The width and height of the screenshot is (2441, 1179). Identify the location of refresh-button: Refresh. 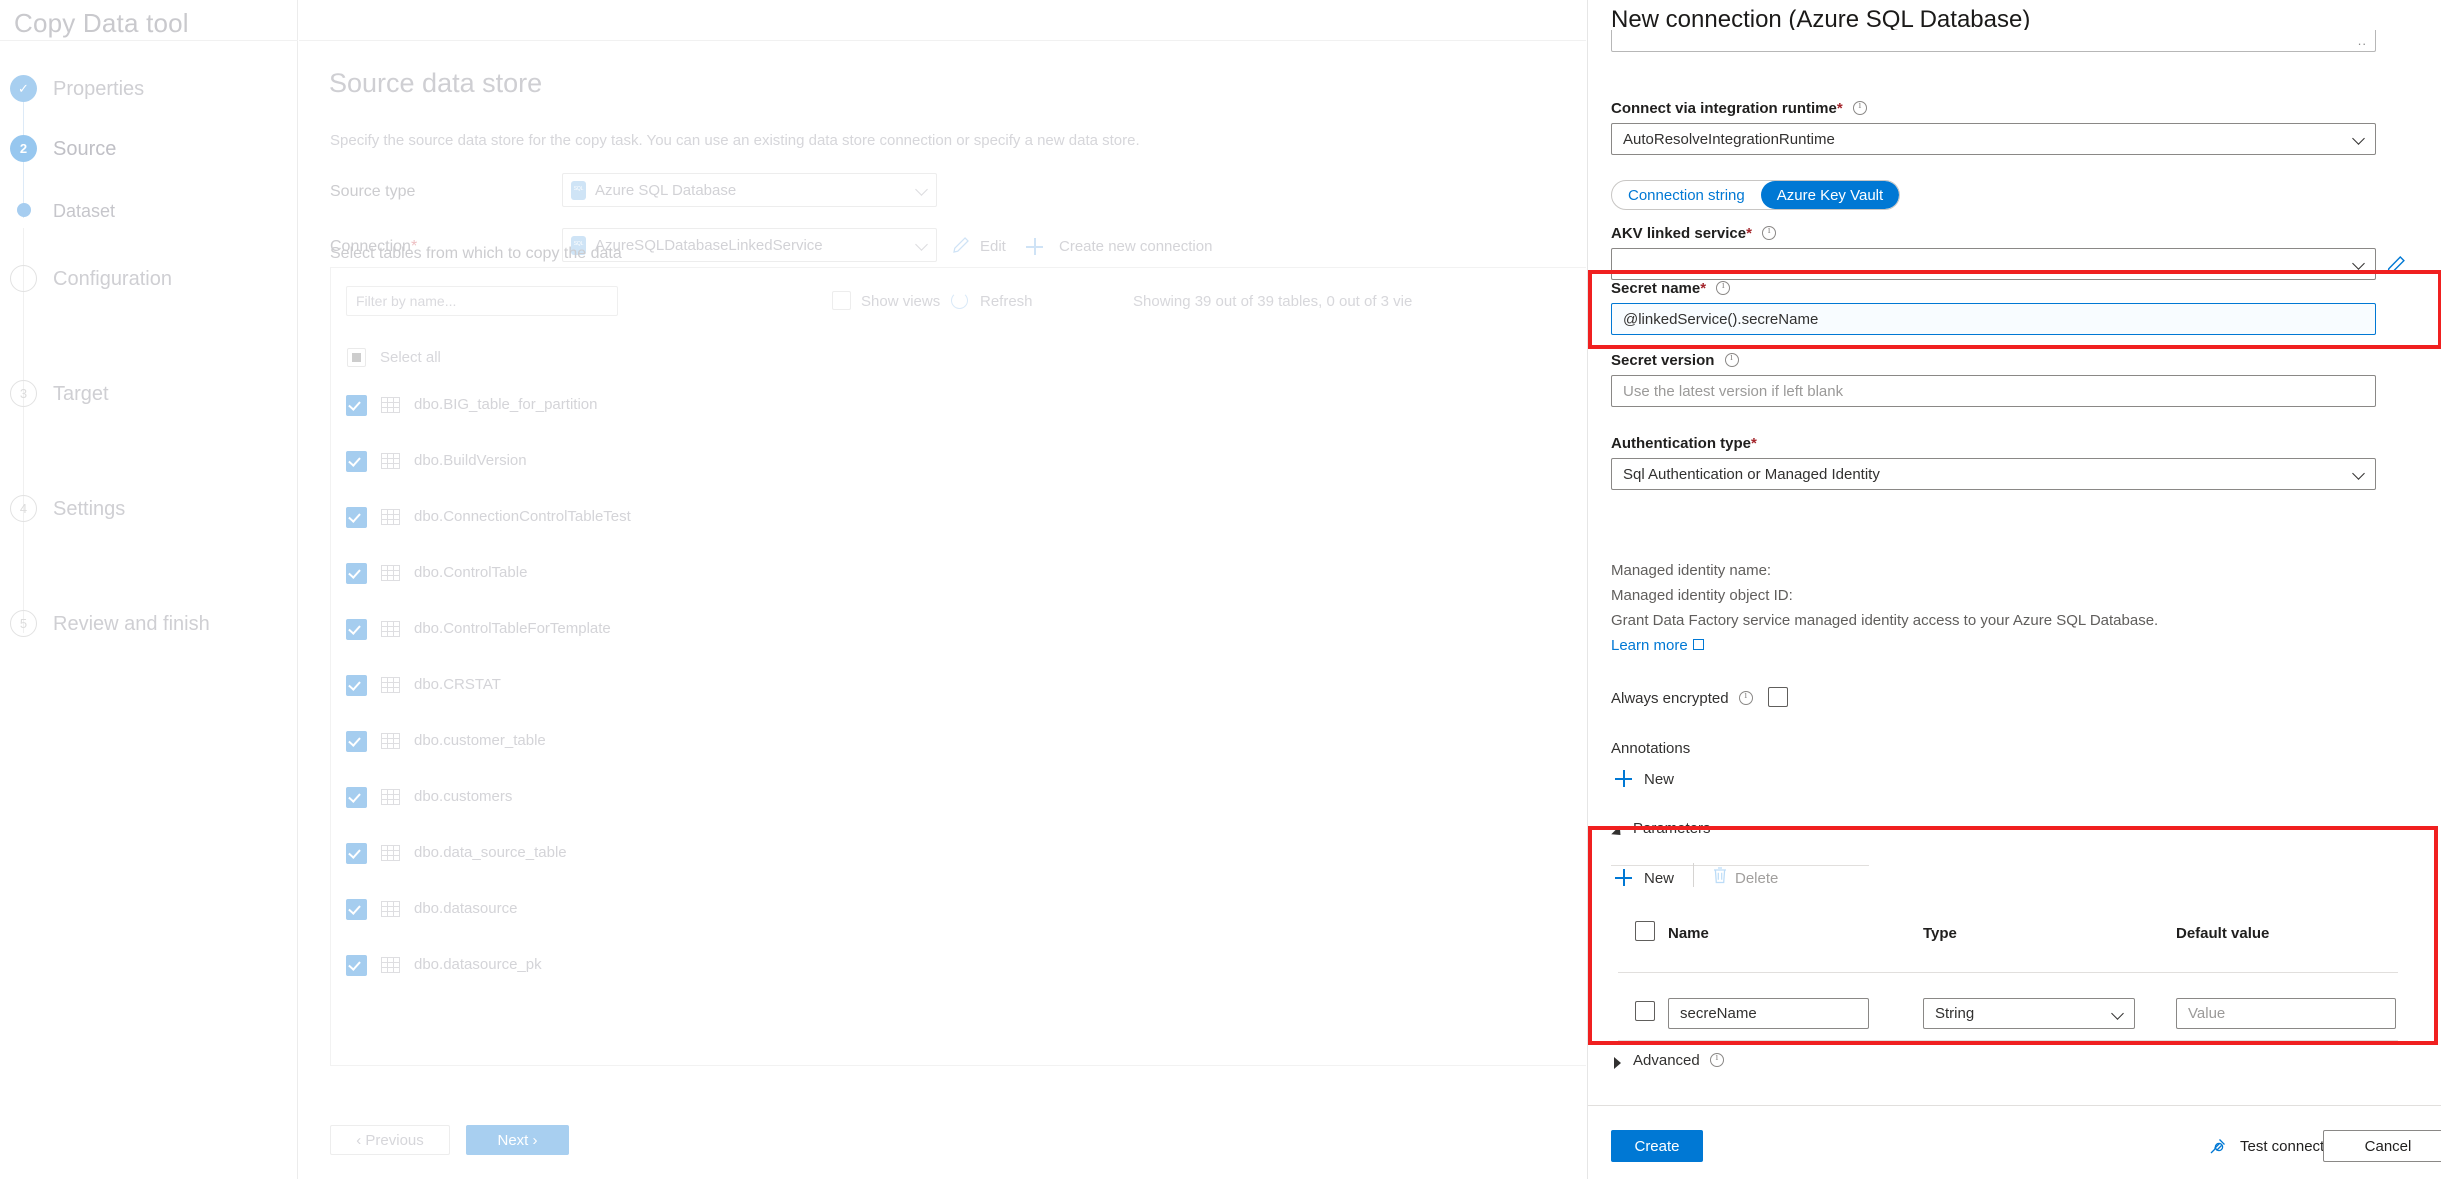
(1006, 301).